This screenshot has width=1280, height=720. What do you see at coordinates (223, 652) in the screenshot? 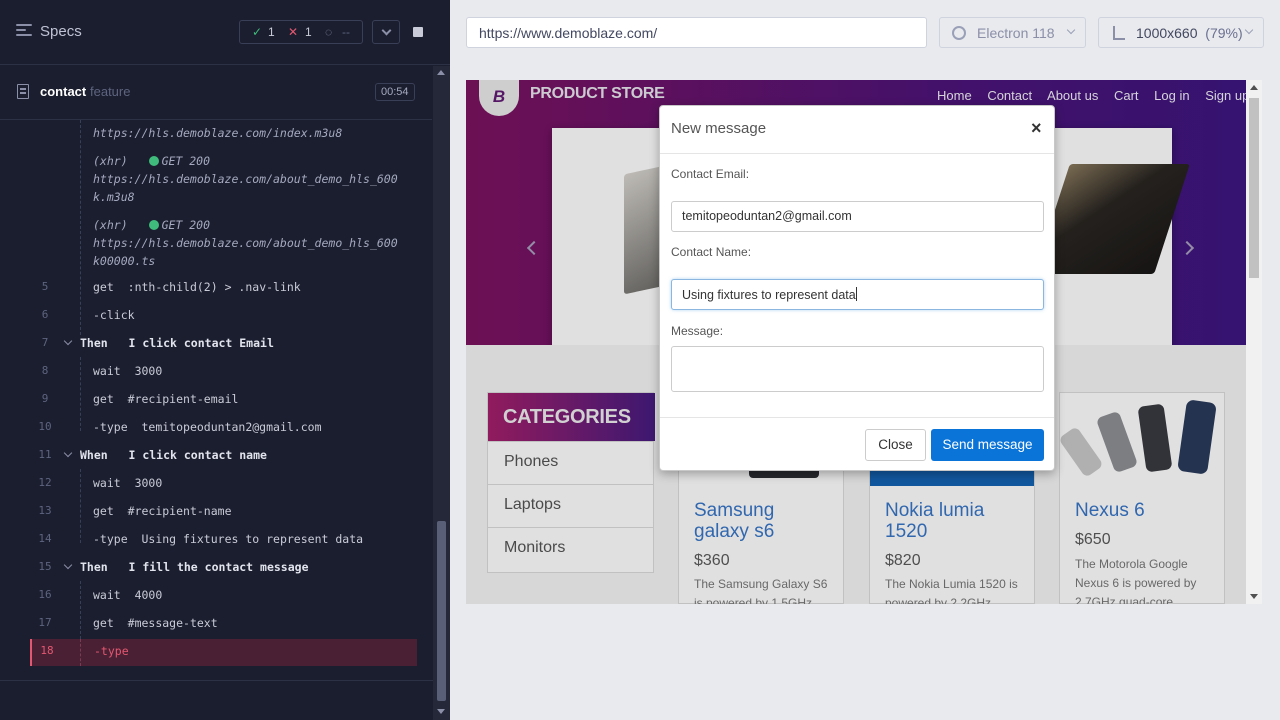
I see `failed-command-row: 18 -type` at bounding box center [223, 652].